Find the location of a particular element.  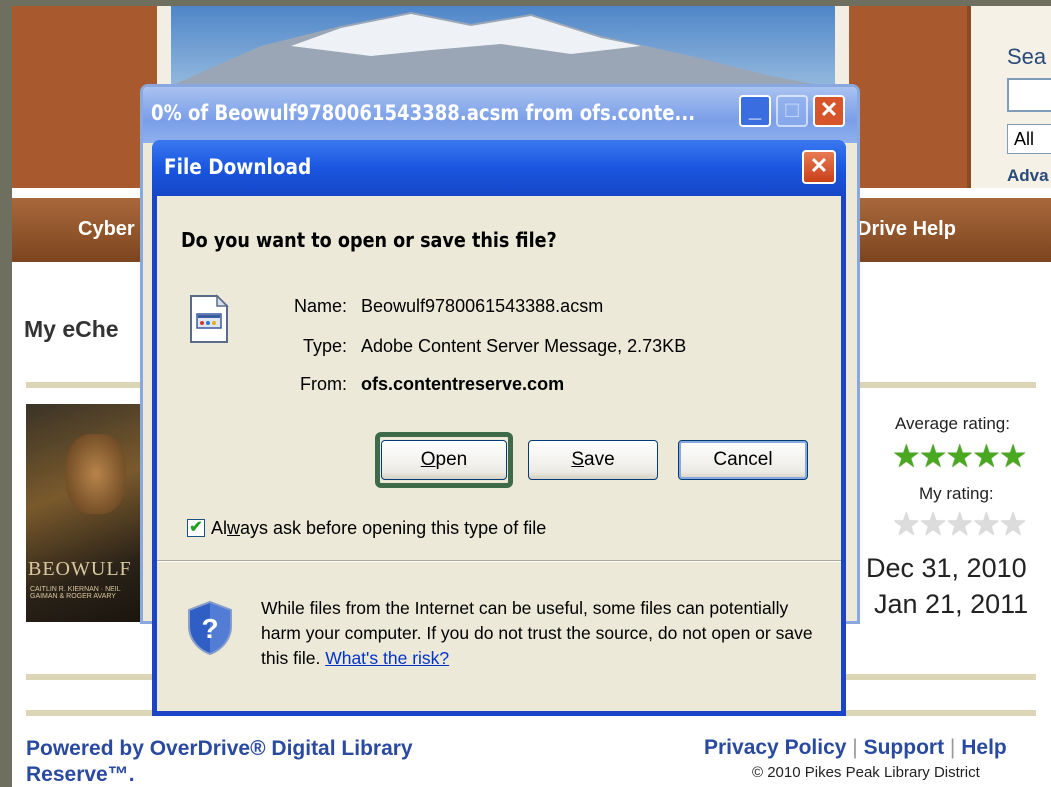

dialog-title: File Download is located at coordinates (238, 167).